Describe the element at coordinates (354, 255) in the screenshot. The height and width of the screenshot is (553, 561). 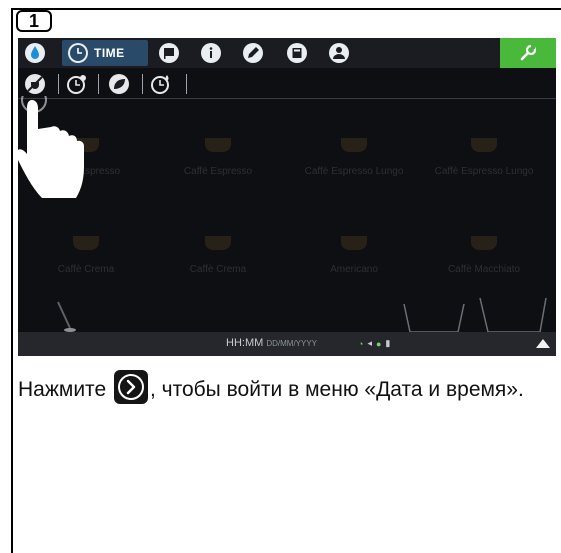
I see `product-tile: Americano` at that location.